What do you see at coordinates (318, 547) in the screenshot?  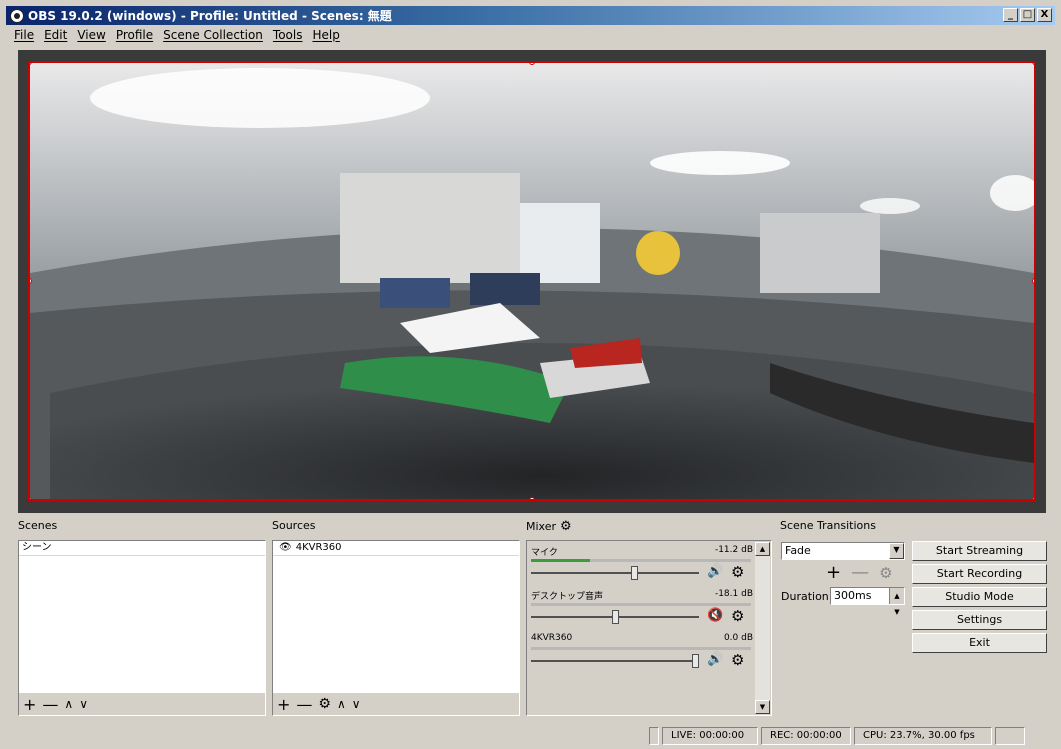 I see `source-item-label: 4KVR360` at bounding box center [318, 547].